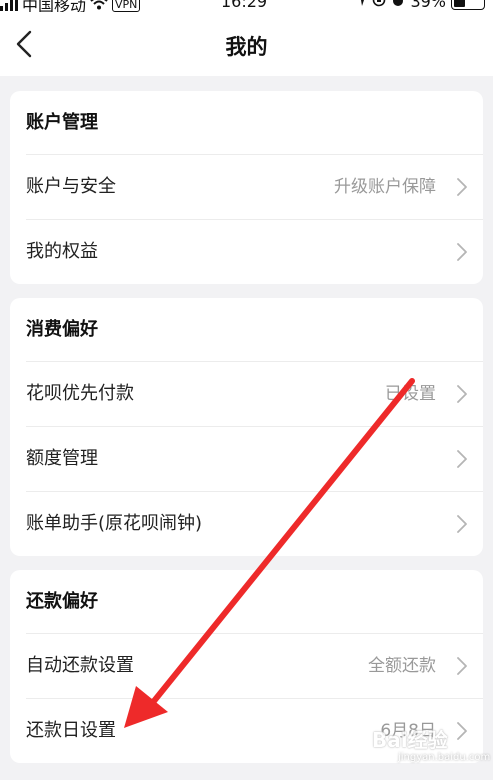 The image size is (493, 780). Describe the element at coordinates (402, 666) in the screenshot. I see `row-value: 全额还款` at that location.